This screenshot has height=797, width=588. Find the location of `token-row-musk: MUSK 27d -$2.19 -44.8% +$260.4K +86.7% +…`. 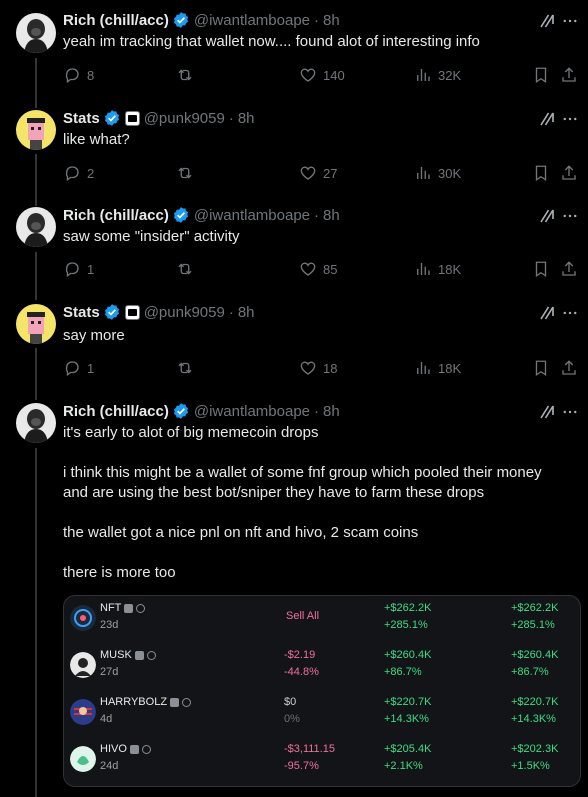

token-row-musk: MUSK 27d -$2.19 -44.8% +$260.4K +86.7% +… is located at coordinates (322, 669).